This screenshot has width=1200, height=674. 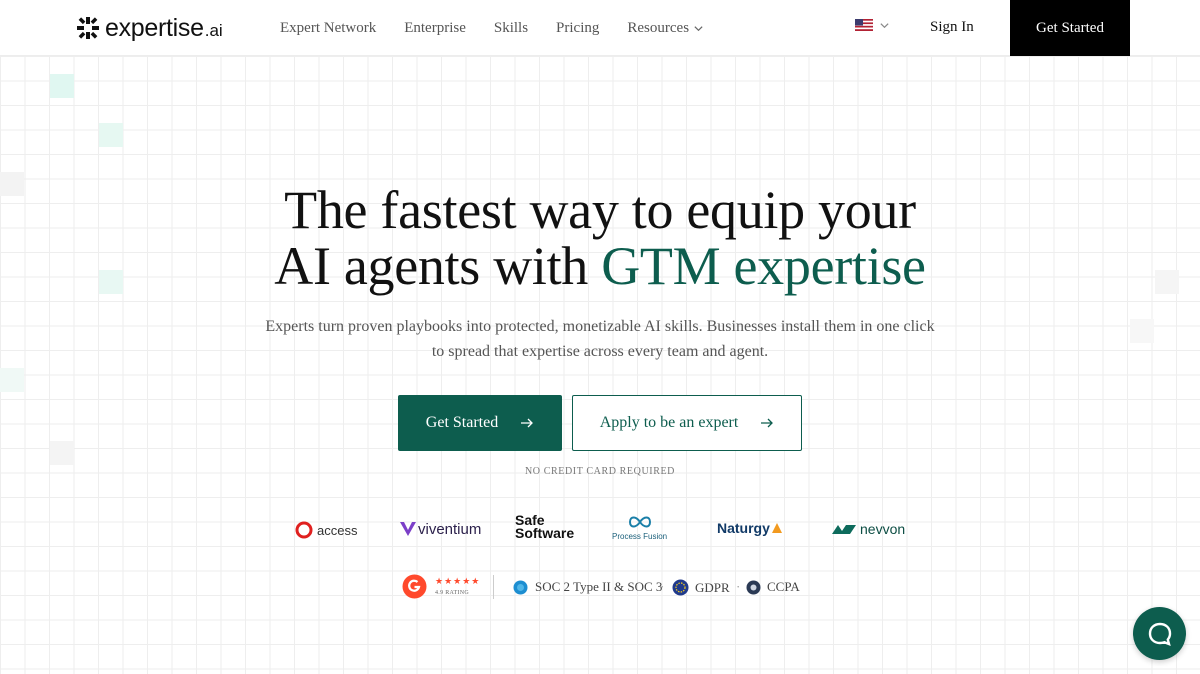 I want to click on nevvon-mark-icon, so click(x=844, y=529).